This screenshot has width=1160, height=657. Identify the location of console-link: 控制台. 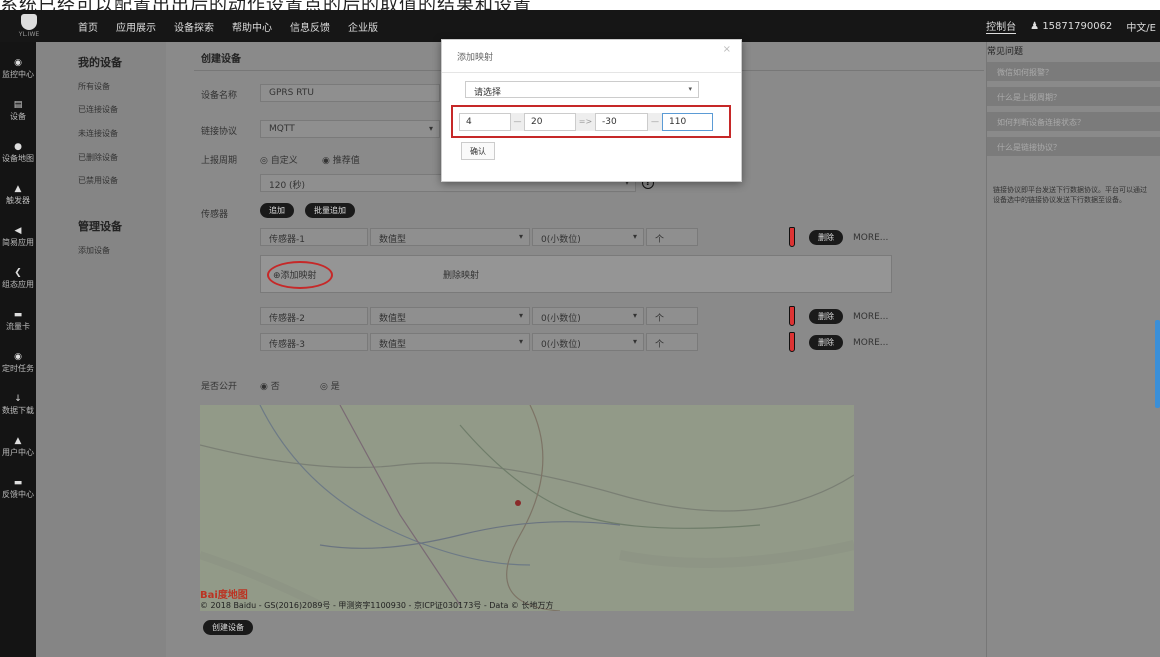
(1001, 26).